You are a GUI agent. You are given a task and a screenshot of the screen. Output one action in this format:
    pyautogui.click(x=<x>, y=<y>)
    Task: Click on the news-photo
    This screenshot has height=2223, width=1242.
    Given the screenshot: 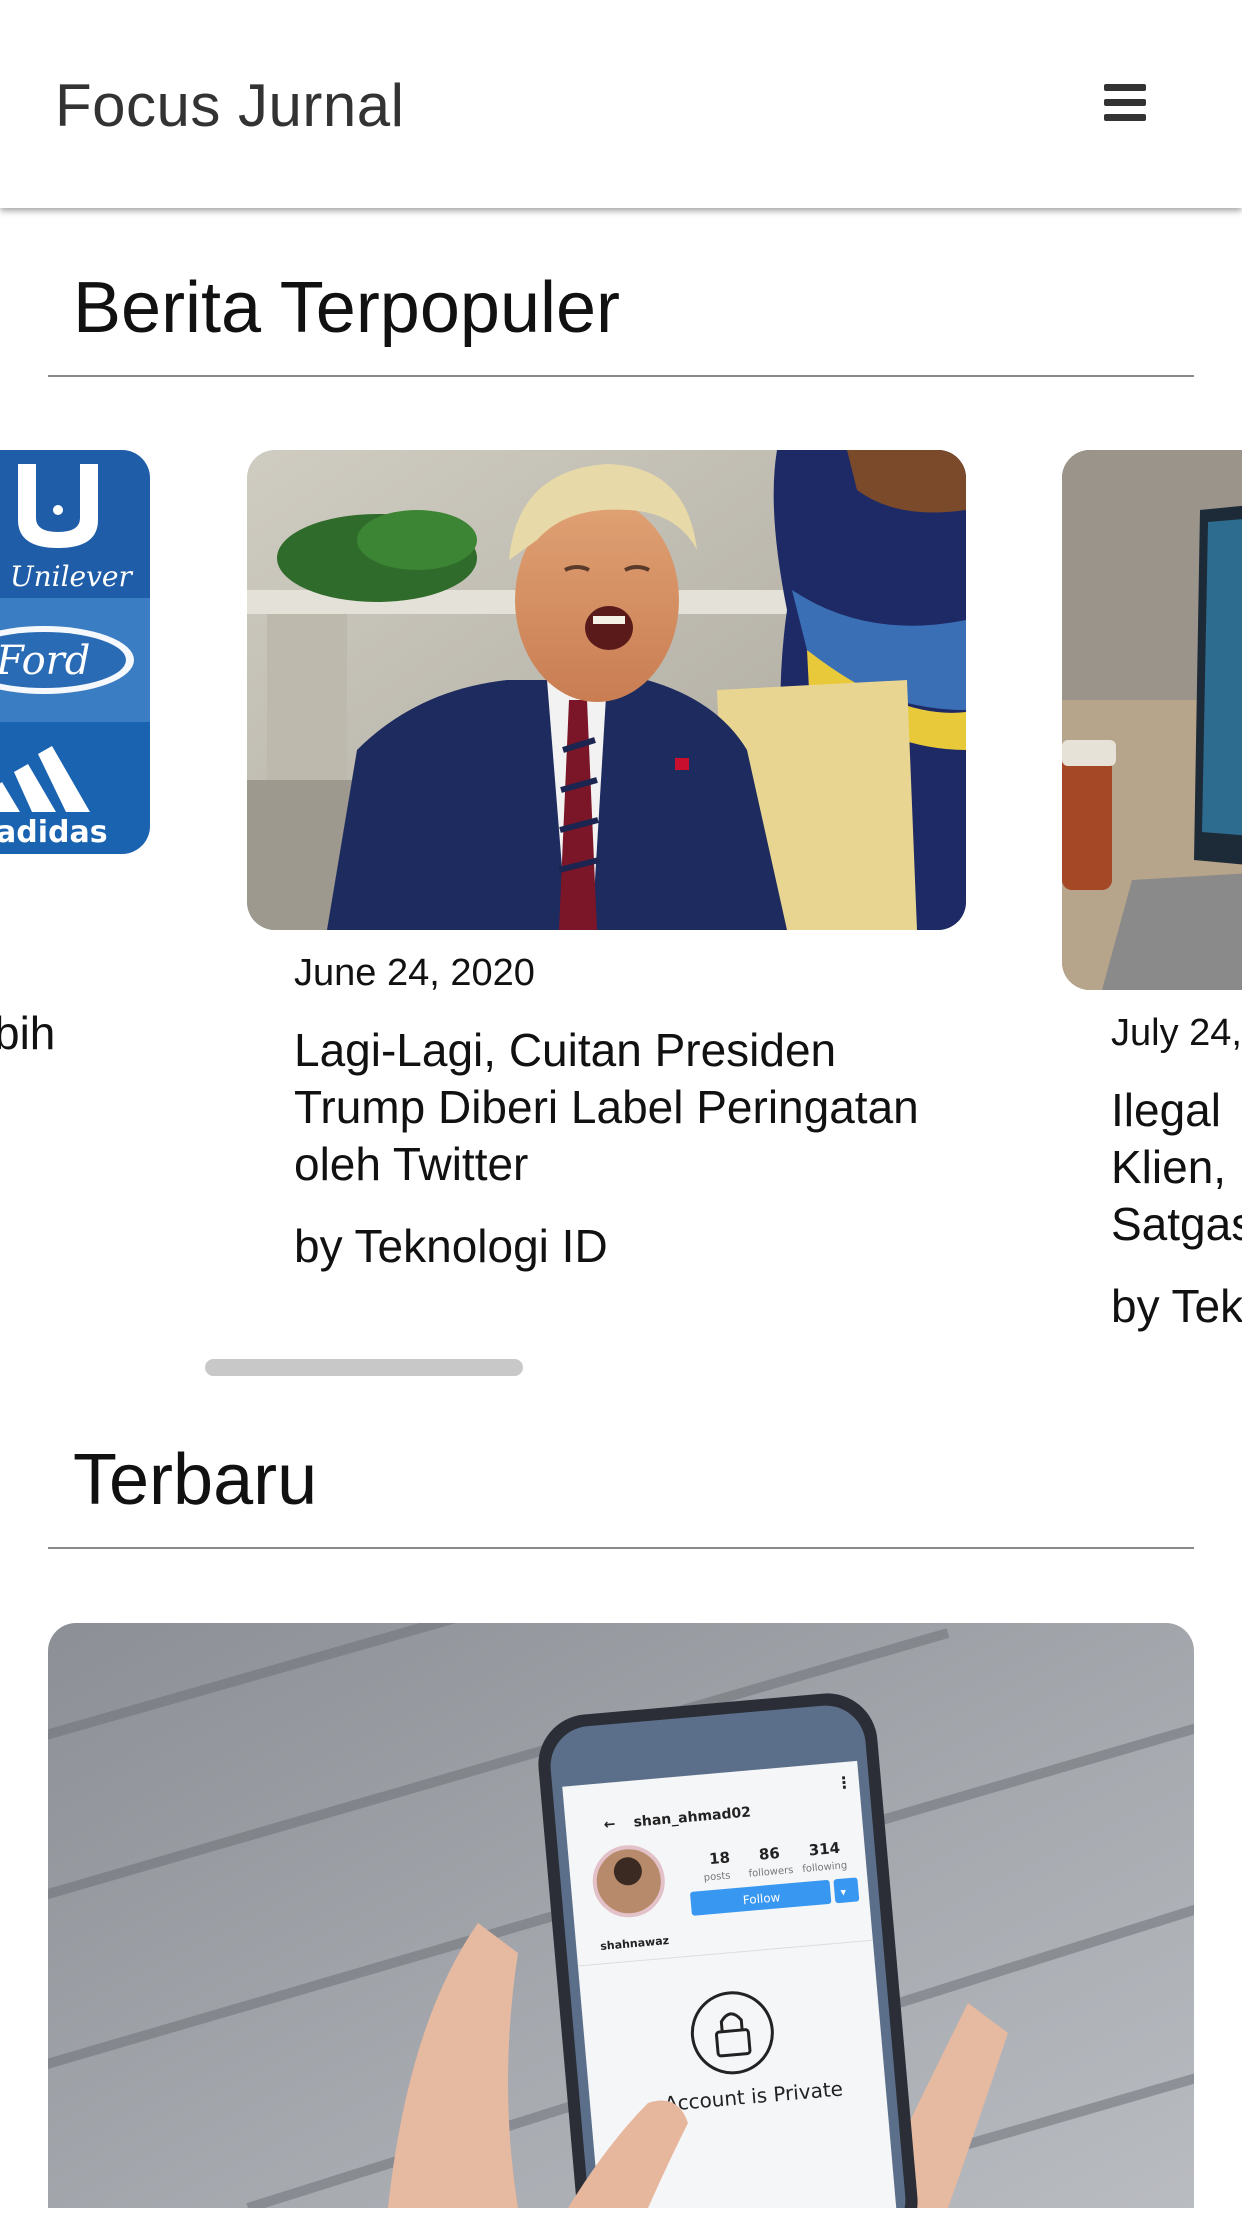 What is the action you would take?
    pyautogui.click(x=606, y=690)
    